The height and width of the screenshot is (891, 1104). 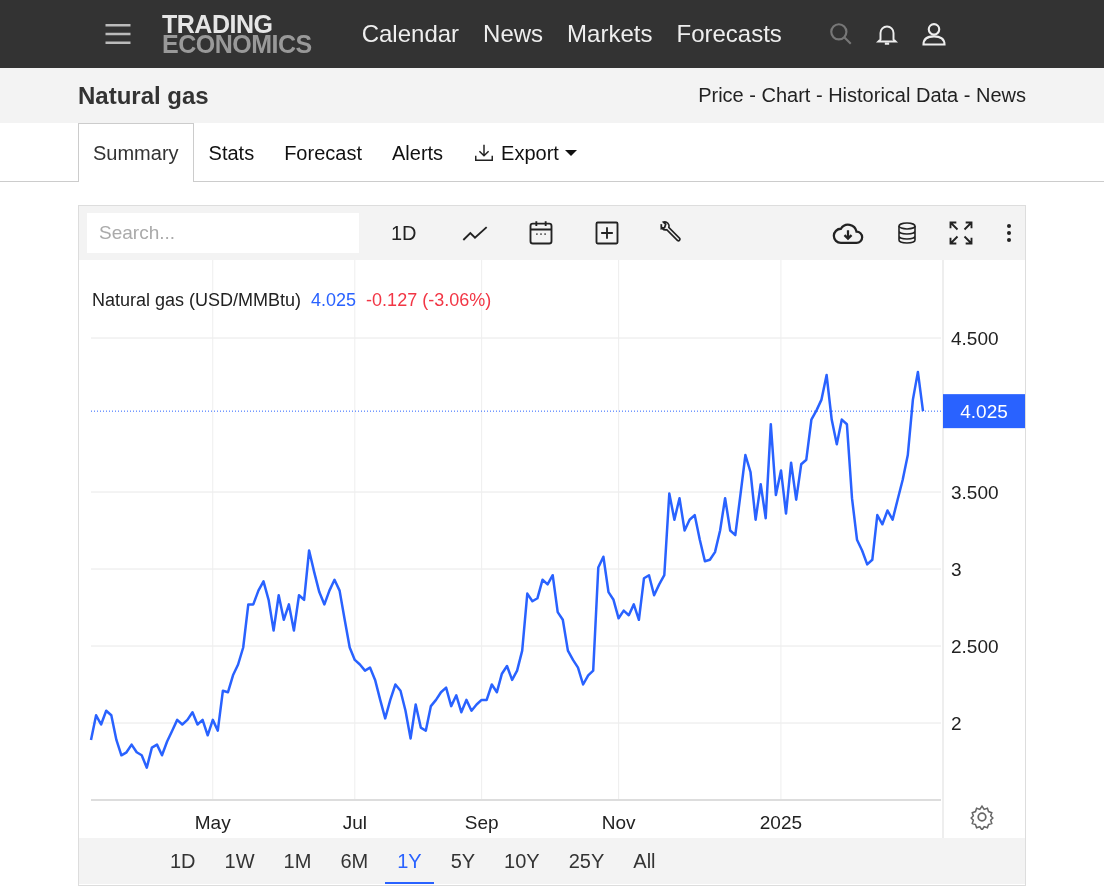 I want to click on nav-link: Forecasts, so click(x=729, y=34).